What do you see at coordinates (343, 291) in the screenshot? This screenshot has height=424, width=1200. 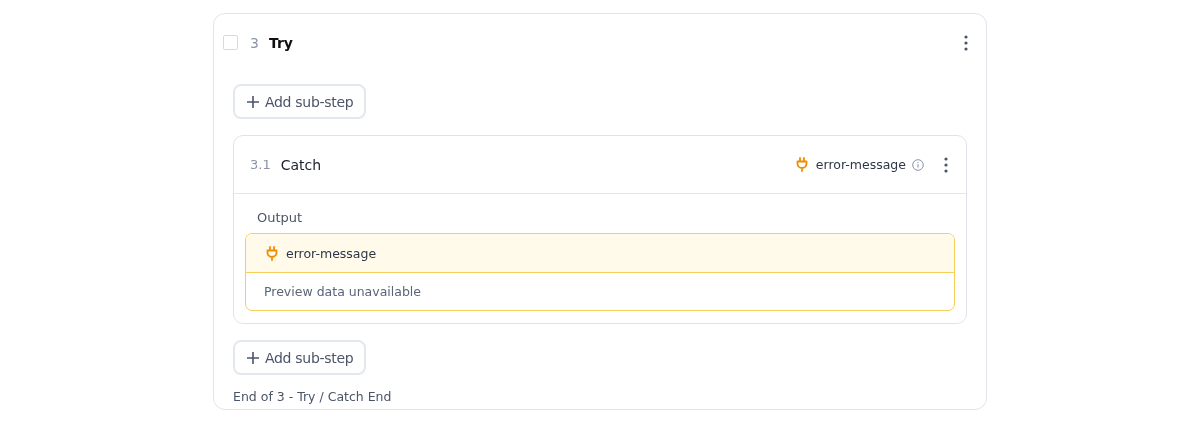 I see `preview-message: Preview data unavailable` at bounding box center [343, 291].